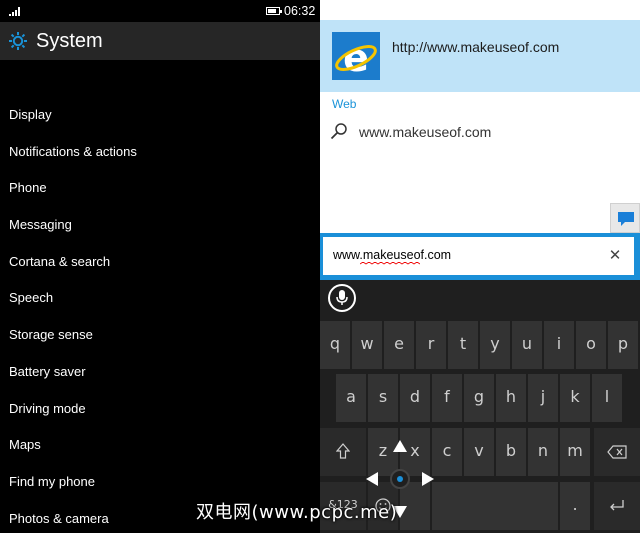  I want to click on internet-explorer-icon: e, so click(356, 56).